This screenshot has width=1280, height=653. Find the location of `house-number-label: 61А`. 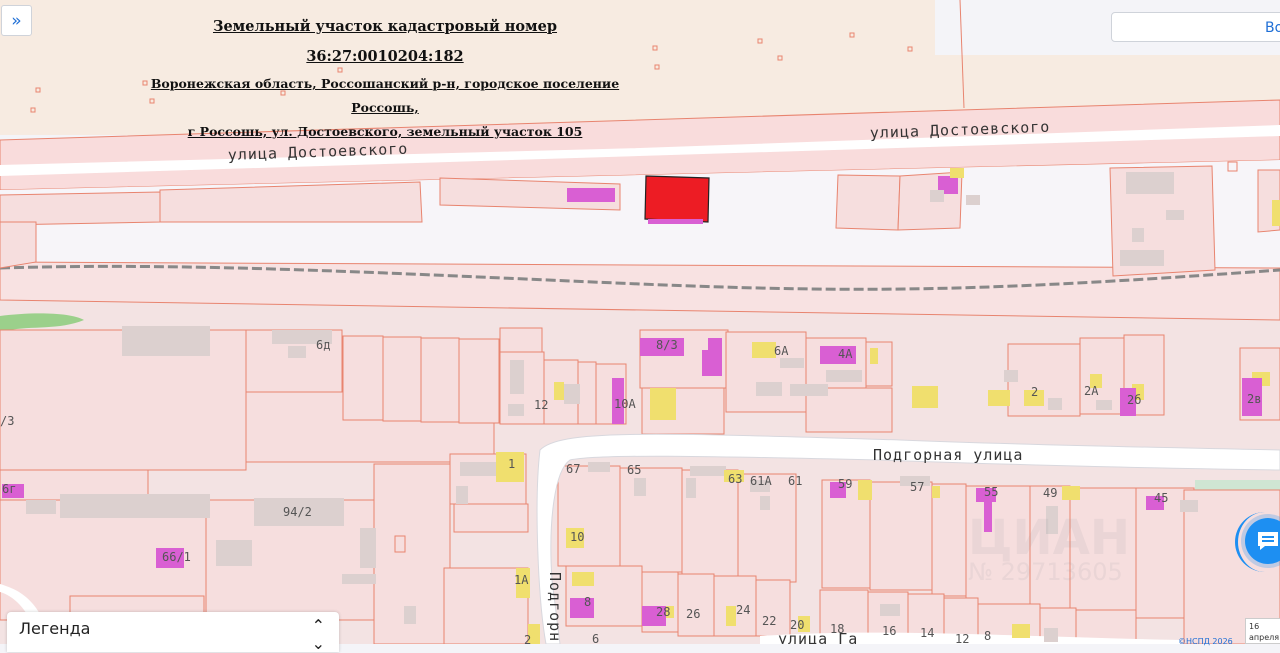

house-number-label: 61А is located at coordinates (761, 481).